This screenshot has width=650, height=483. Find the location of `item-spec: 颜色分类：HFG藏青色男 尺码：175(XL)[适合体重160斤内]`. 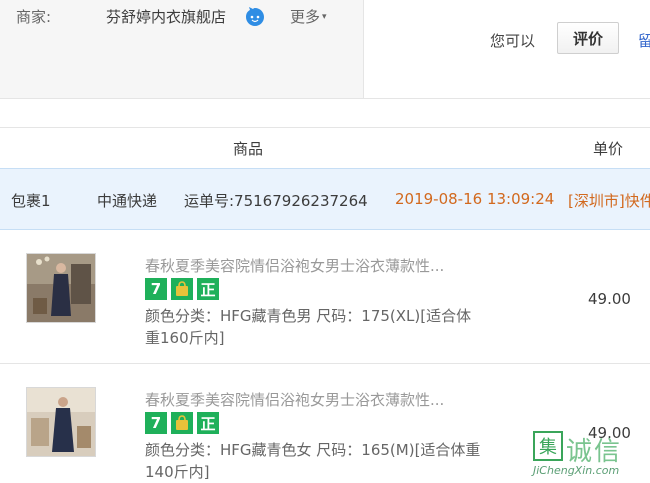

item-spec: 颜色分类：HFG藏青色男 尺码：175(XL)[适合体重160斤内] is located at coordinates (308, 327).